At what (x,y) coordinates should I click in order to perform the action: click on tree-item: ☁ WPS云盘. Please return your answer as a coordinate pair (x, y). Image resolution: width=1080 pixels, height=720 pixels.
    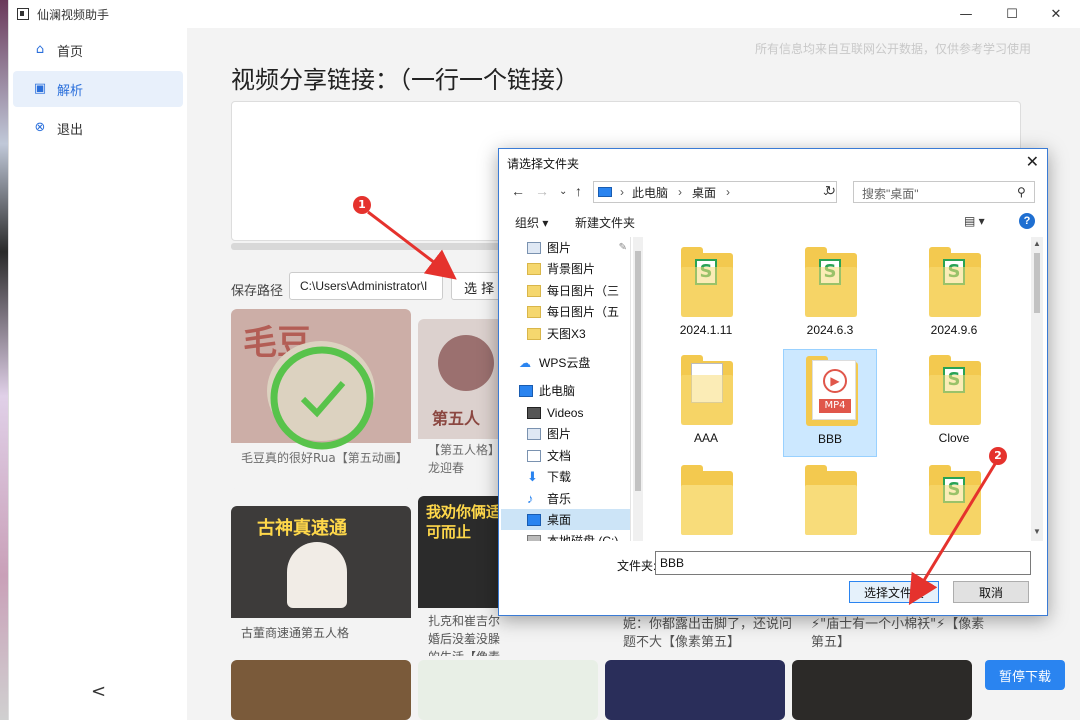
    Looking at the image, I should click on (565, 362).